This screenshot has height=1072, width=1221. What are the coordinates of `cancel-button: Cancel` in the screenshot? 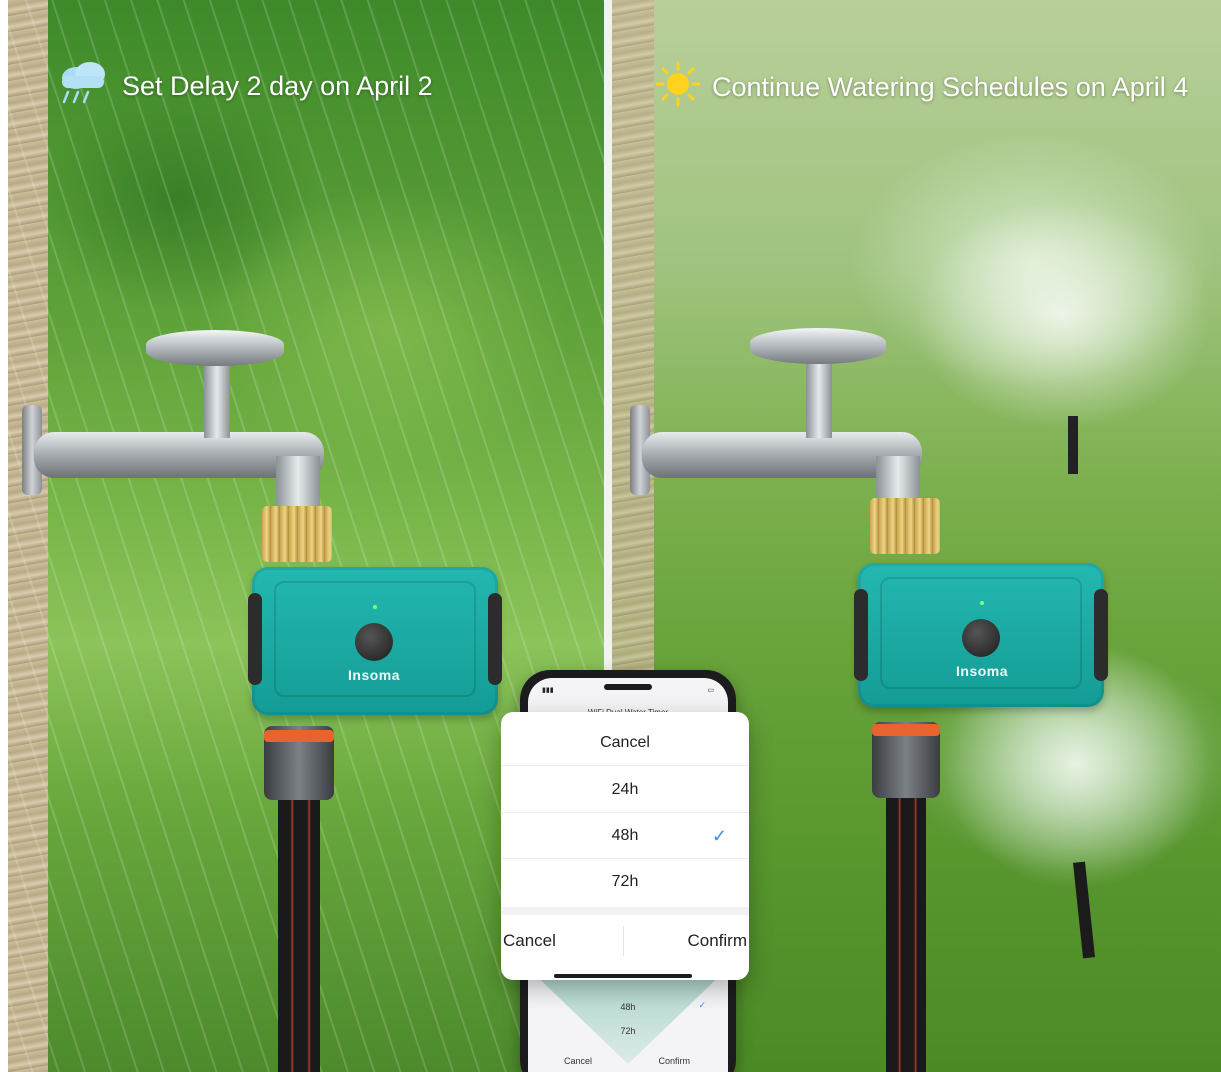 It's located at (529, 941).